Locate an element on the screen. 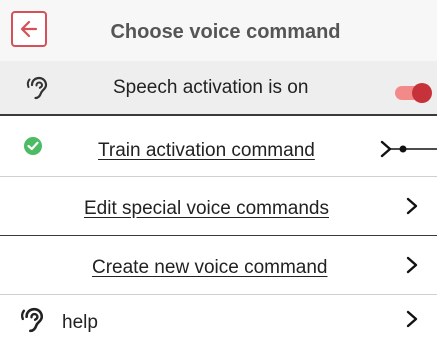 The height and width of the screenshot is (347, 437). train-activation-link: Train activation command is located at coordinates (206, 151).